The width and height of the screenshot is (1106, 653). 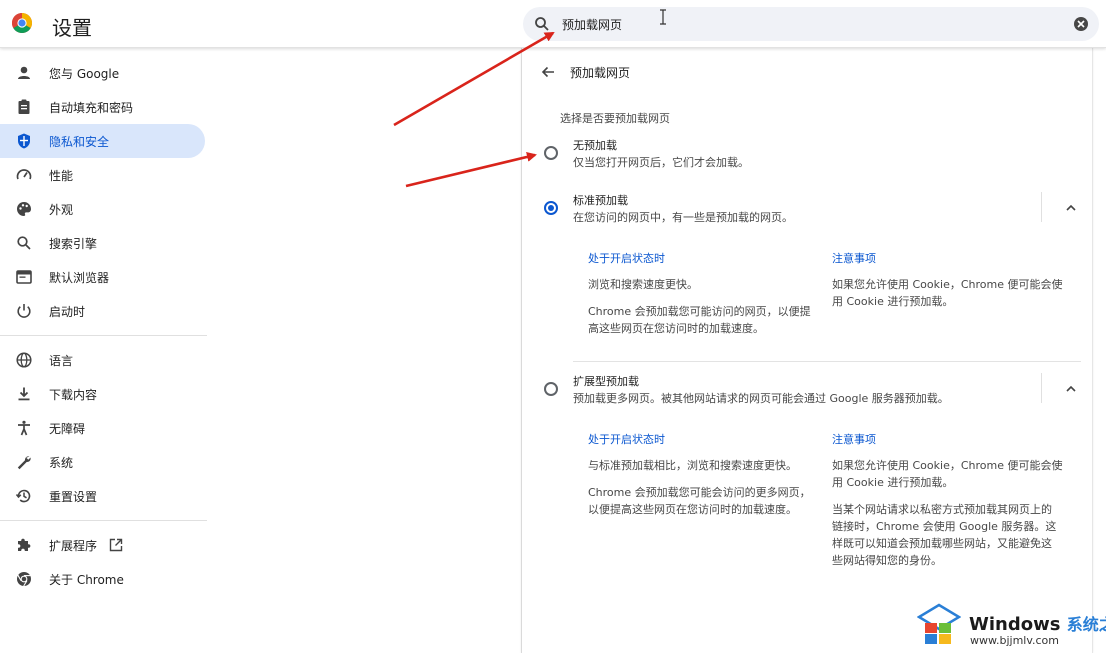 What do you see at coordinates (944, 526) in the screenshot?
I see `considerations-text: 链接时，Chrome 会使用 Google 服务器。这` at bounding box center [944, 526].